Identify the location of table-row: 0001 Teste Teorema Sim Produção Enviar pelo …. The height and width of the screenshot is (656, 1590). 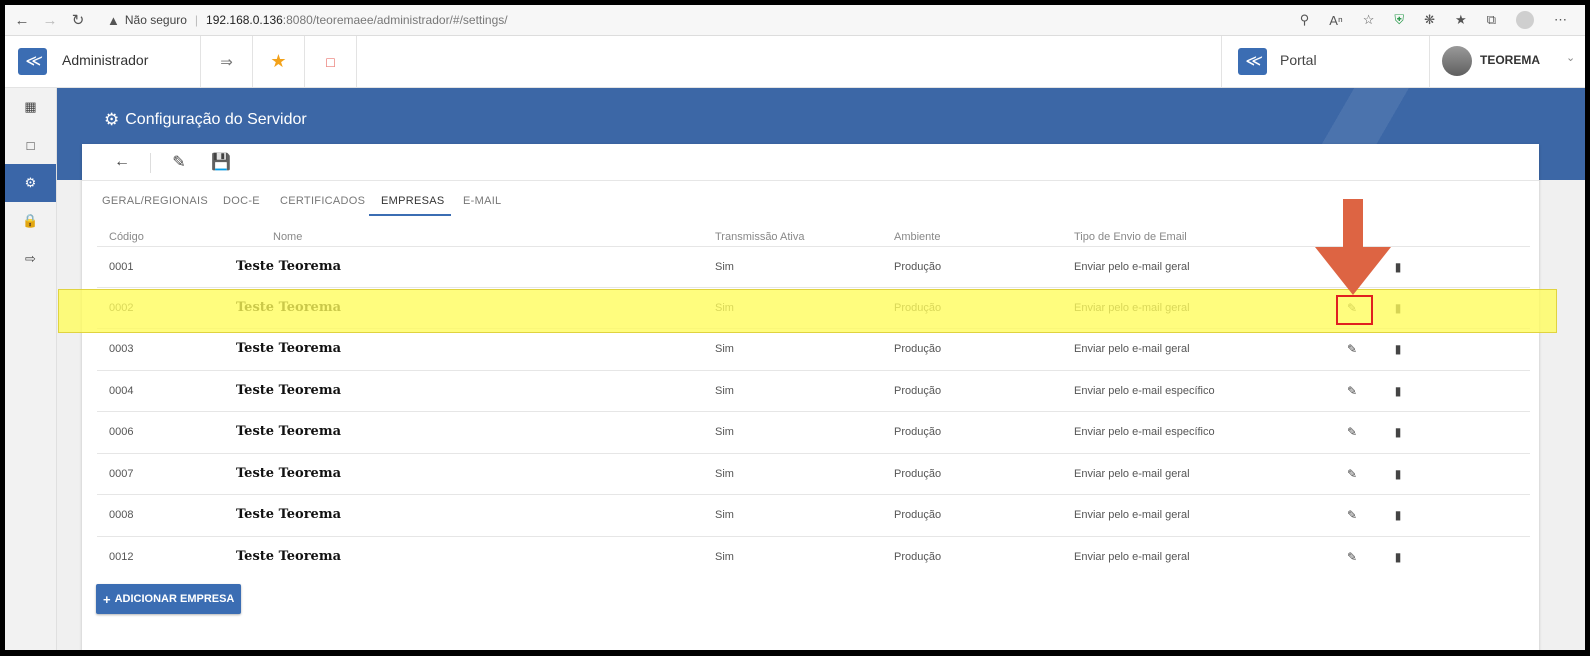
(813, 267).